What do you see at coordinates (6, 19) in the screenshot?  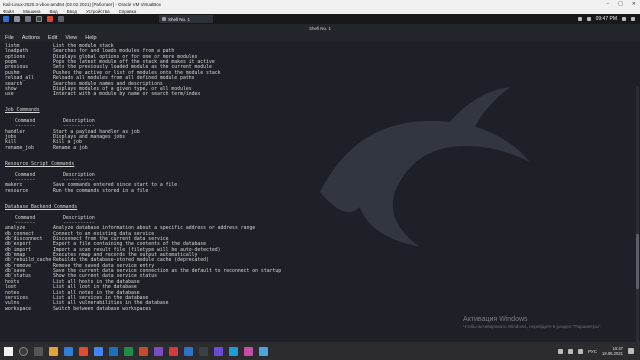 I see `kali-menu-icon` at bounding box center [6, 19].